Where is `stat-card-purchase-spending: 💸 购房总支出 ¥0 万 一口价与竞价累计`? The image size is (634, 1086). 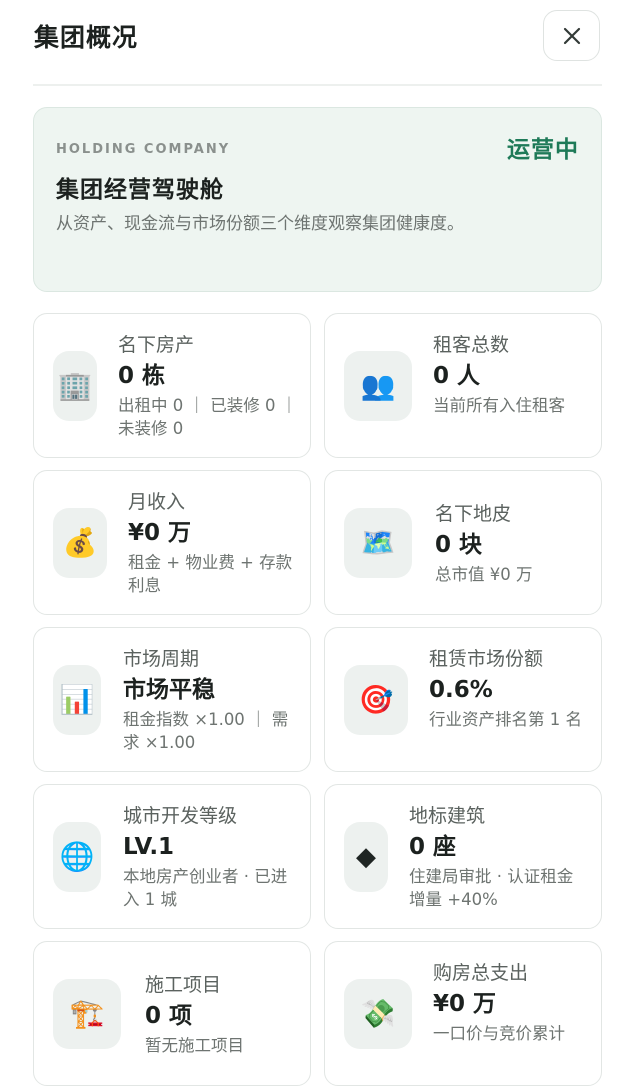 stat-card-purchase-spending: 💸 购房总支出 ¥0 万 一口价与竞价累计 is located at coordinates (463, 1013).